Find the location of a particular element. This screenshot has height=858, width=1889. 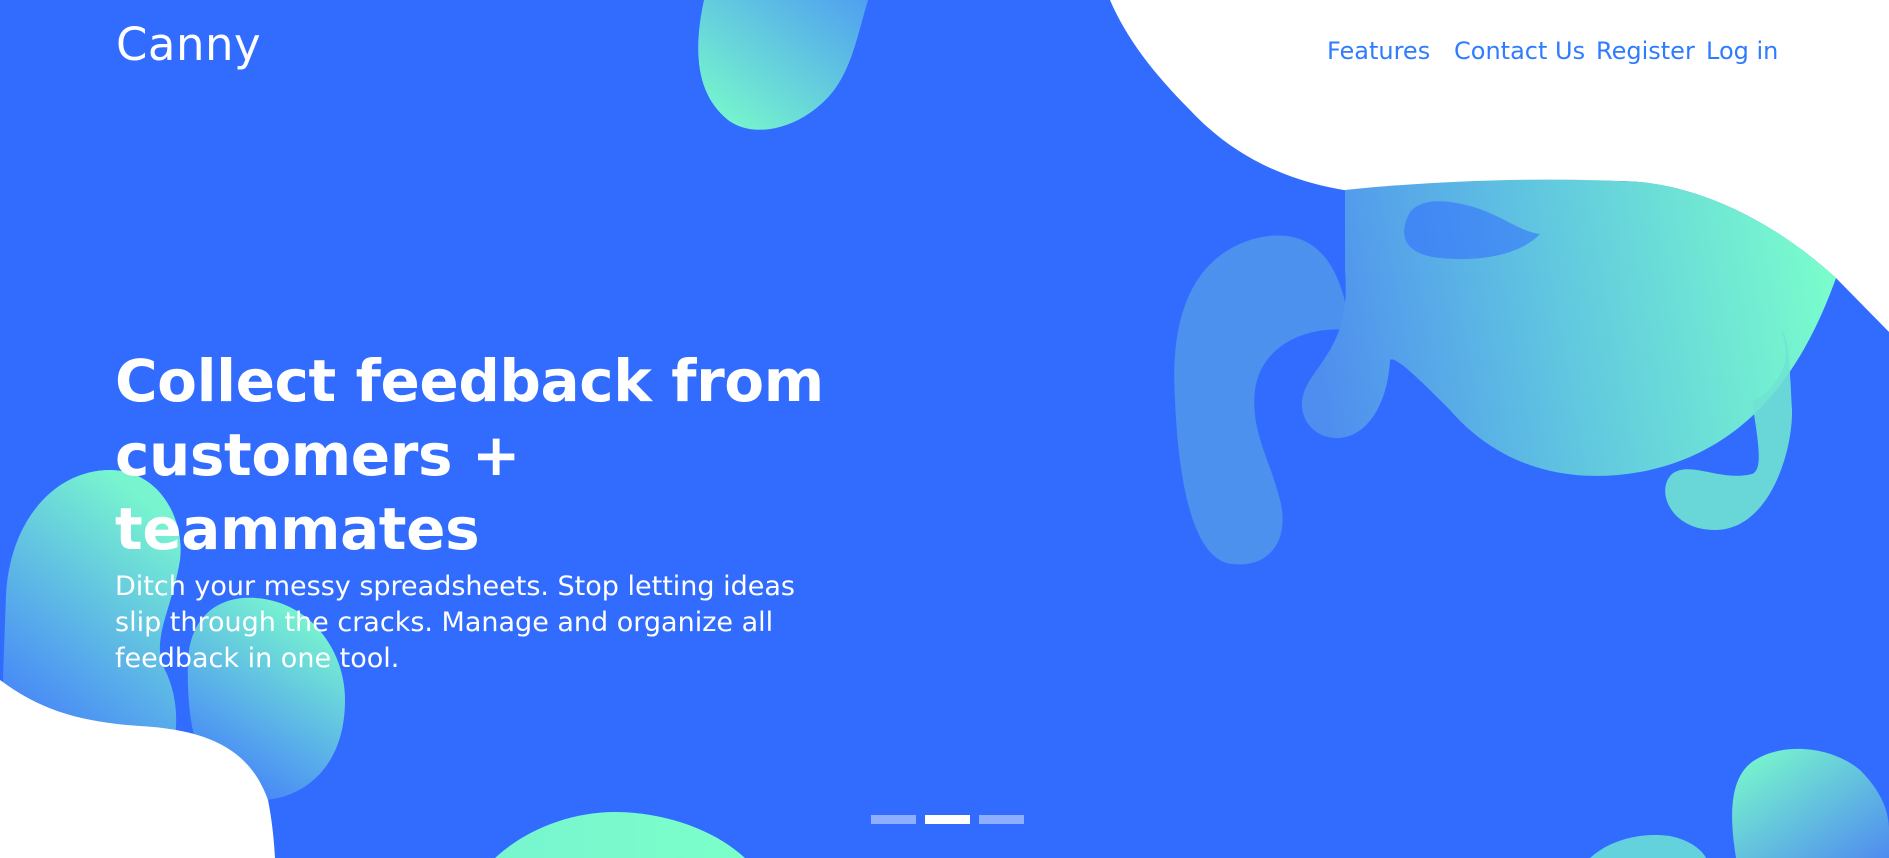

blob-bottom-right is located at coordinates (1810, 803).